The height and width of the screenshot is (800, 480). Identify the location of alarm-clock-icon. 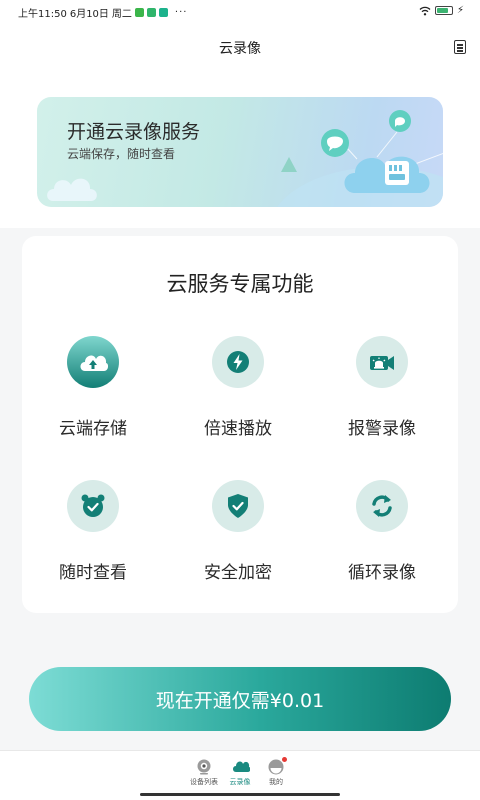
(93, 506).